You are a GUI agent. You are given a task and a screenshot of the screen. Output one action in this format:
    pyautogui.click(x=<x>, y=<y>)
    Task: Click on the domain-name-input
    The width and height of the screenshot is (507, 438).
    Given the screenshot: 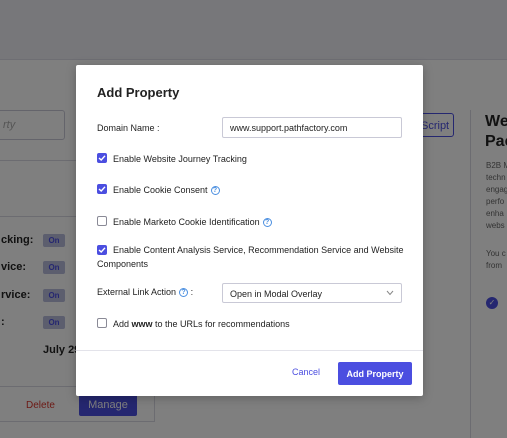 What is the action you would take?
    pyautogui.click(x=312, y=127)
    